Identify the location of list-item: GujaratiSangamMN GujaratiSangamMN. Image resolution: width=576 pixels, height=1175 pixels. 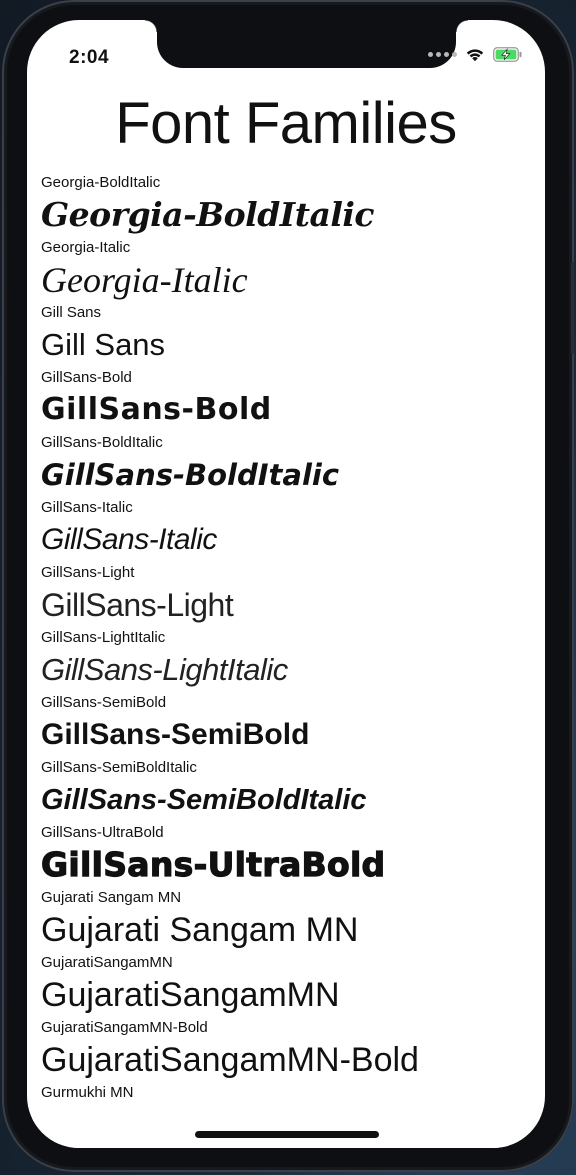
(291, 984).